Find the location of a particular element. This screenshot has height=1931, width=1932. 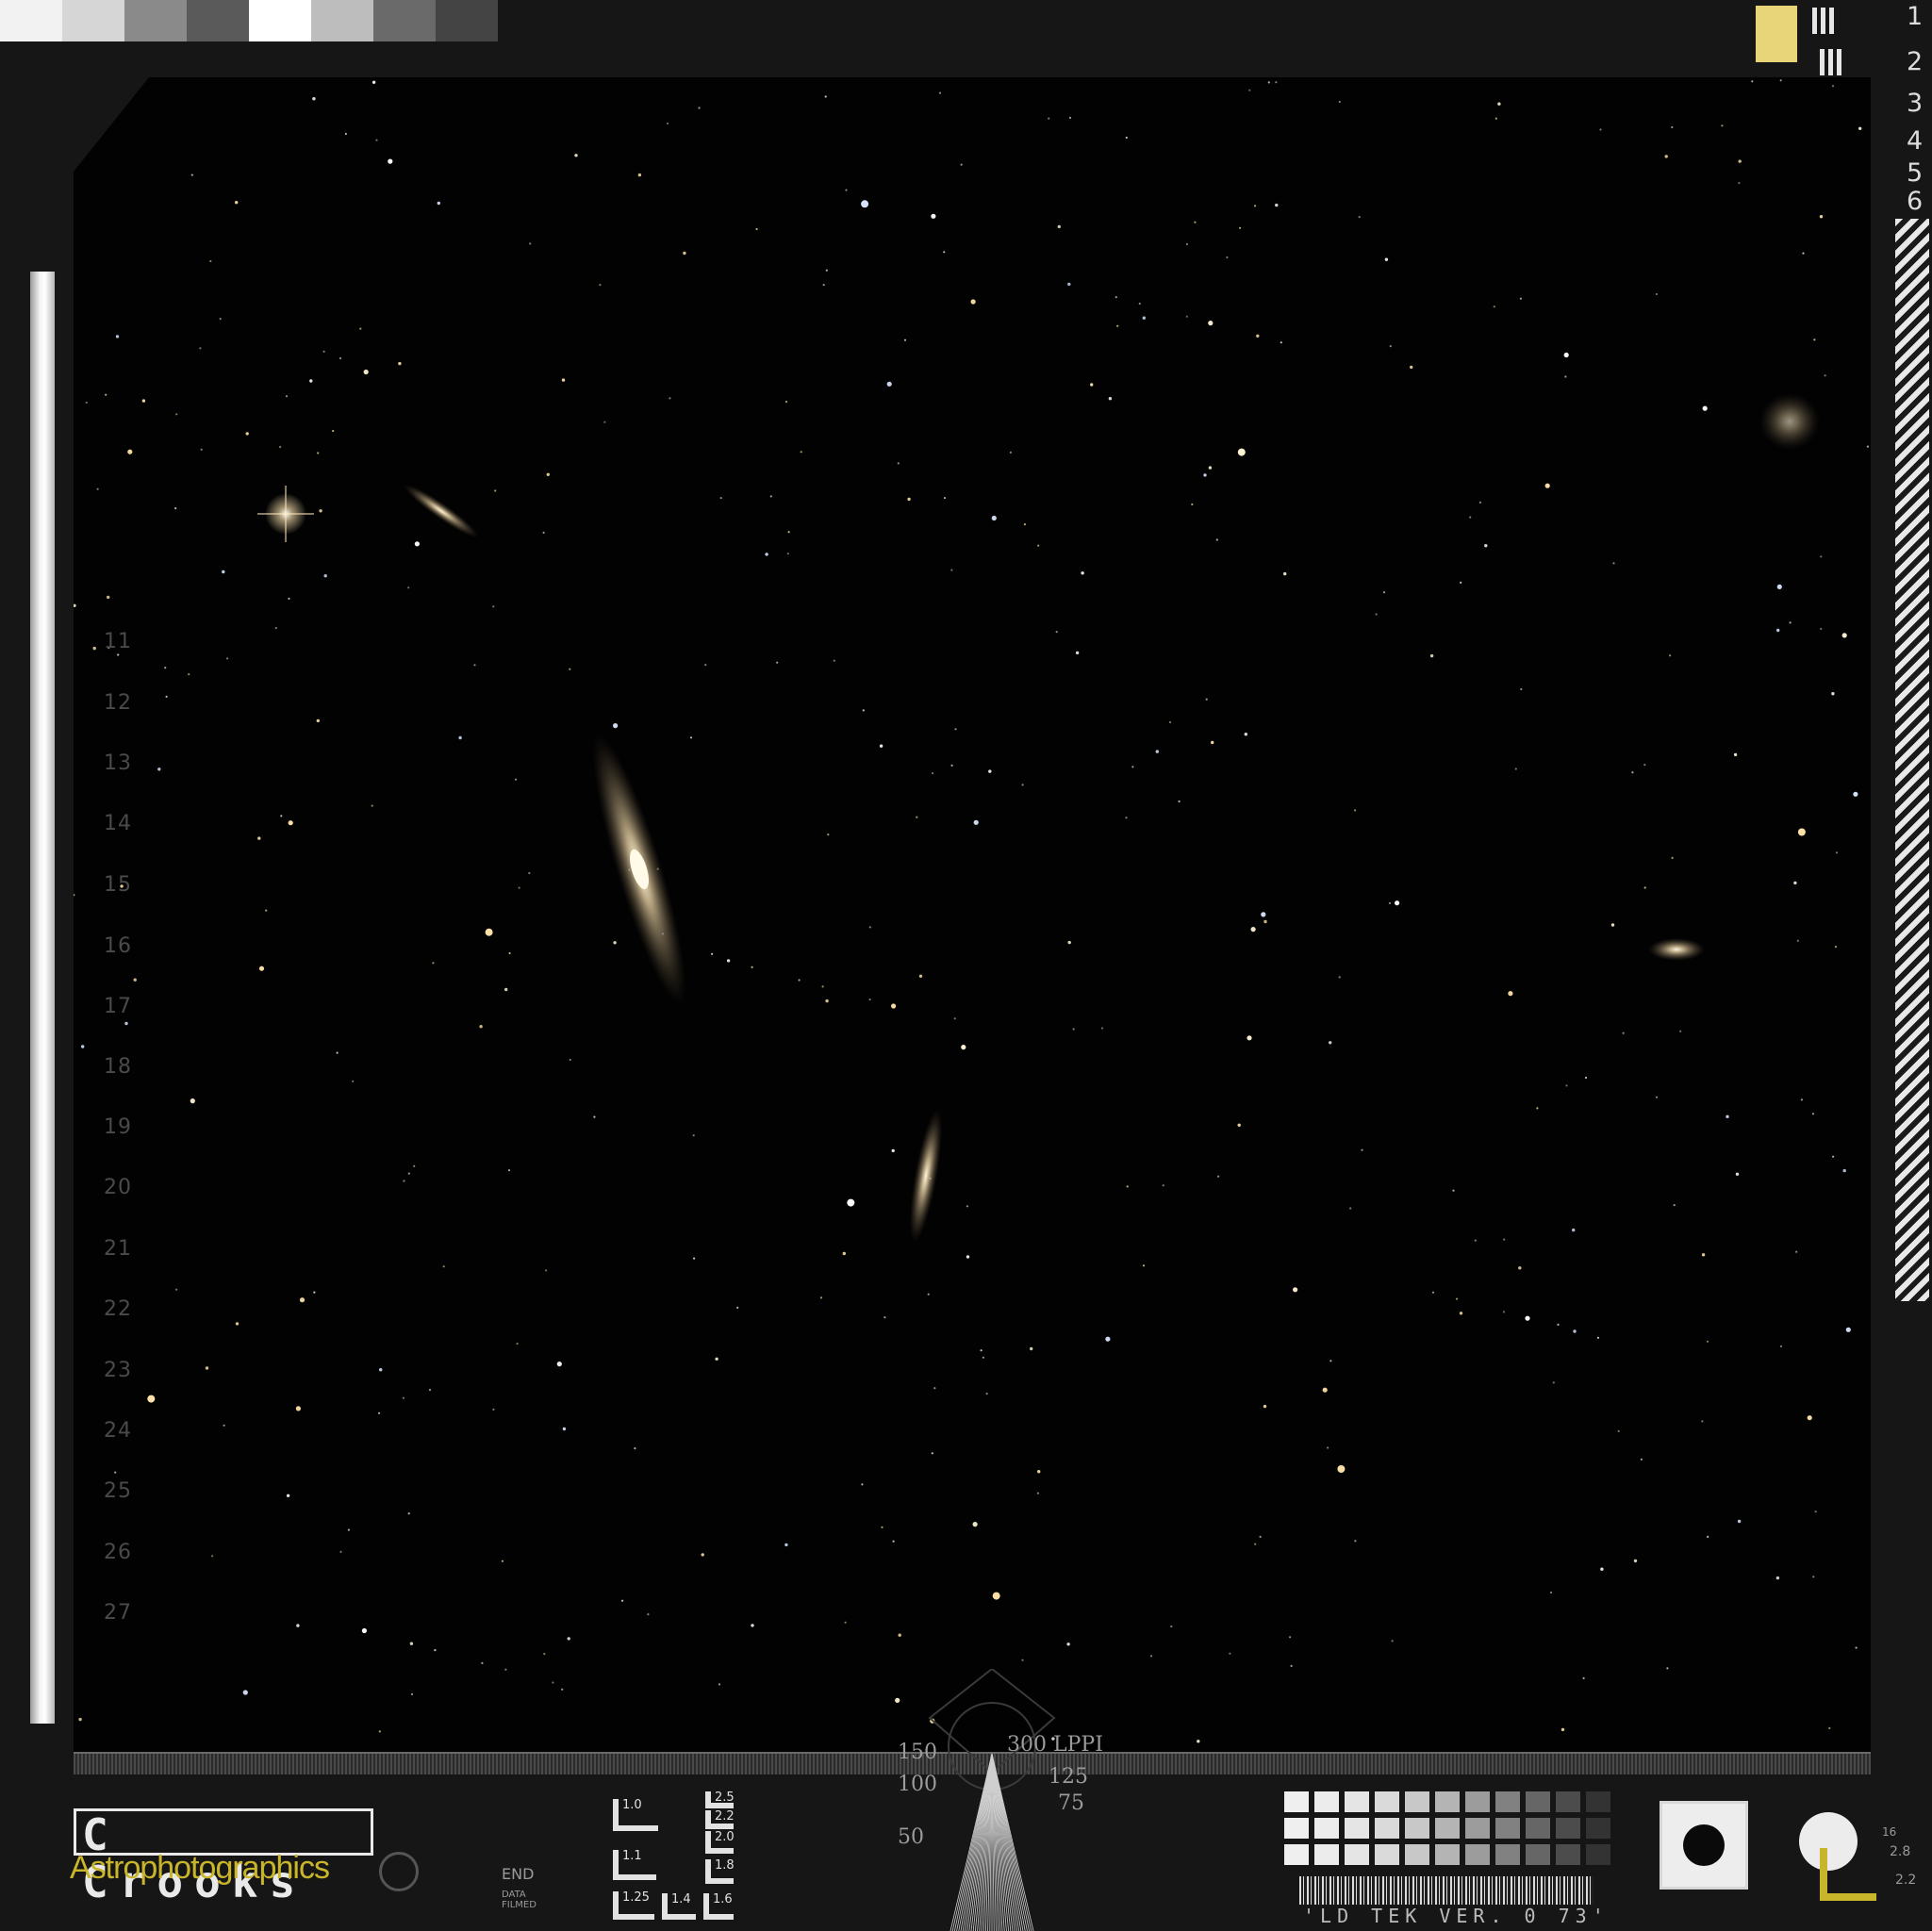

registration-circle is located at coordinates (399, 1871).